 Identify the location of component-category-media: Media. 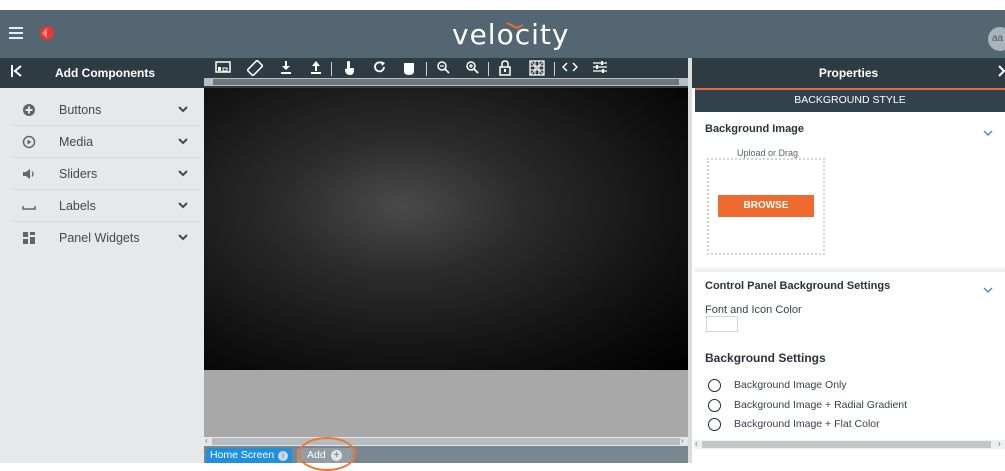
(106, 142).